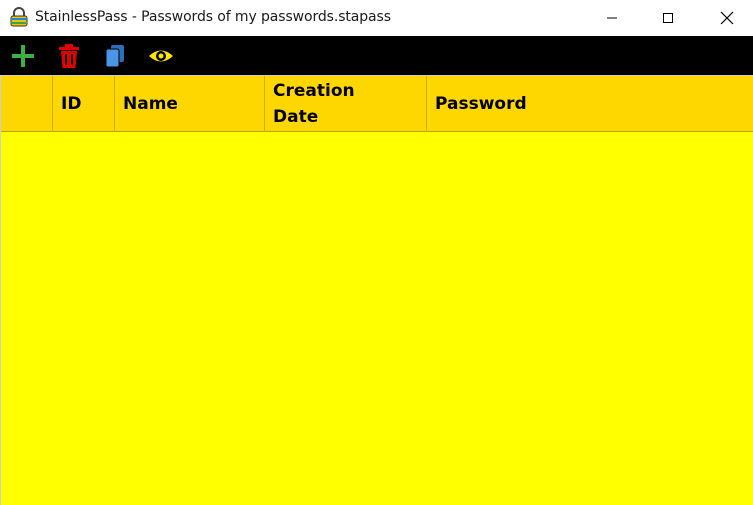 Image resolution: width=753 pixels, height=505 pixels. Describe the element at coordinates (69, 56) in the screenshot. I see `trash-icon` at that location.